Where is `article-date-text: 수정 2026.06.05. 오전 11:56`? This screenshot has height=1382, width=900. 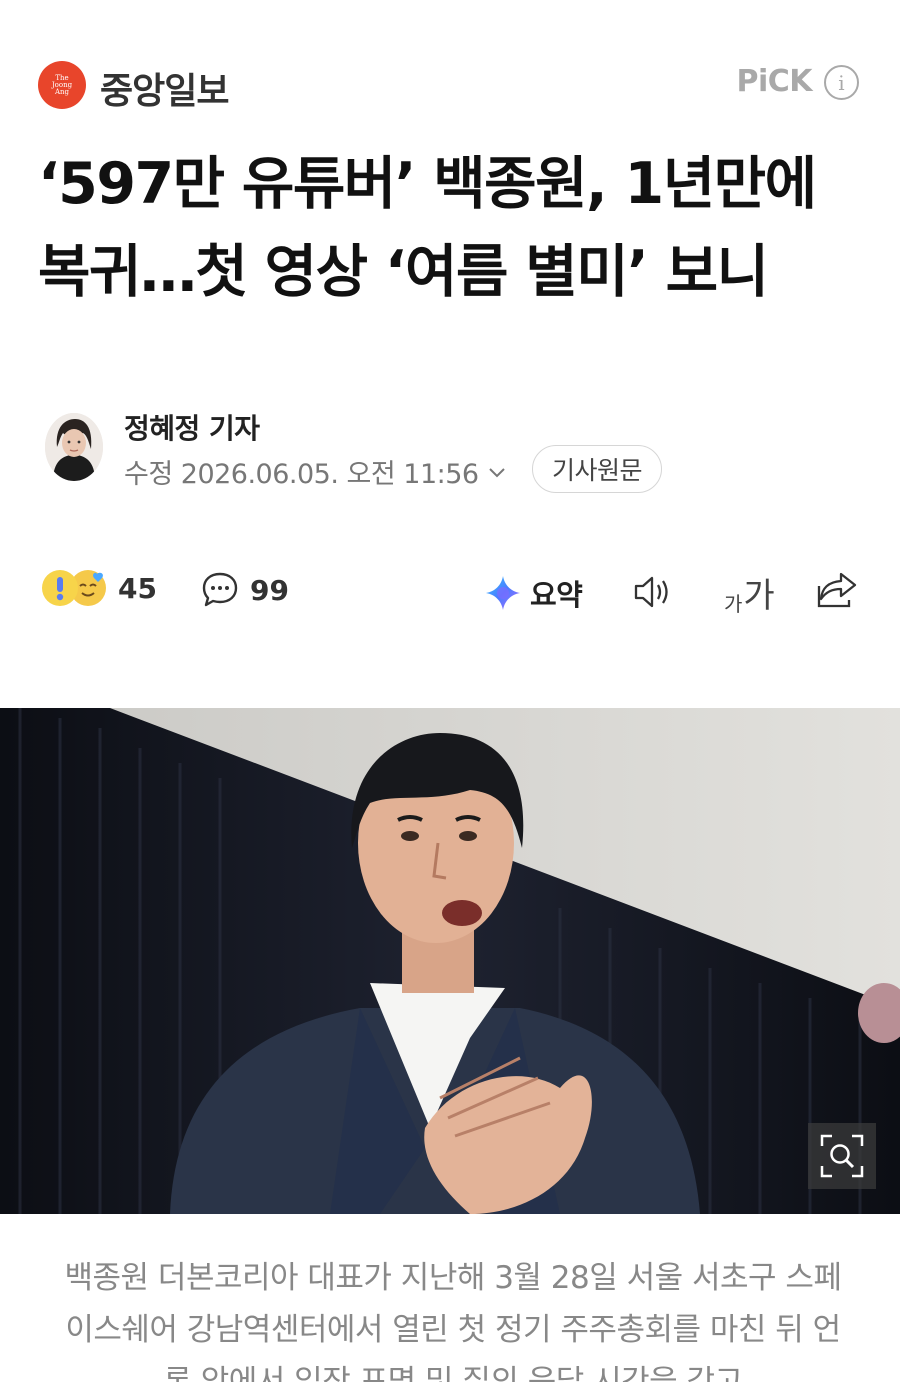 article-date-text: 수정 2026.06.05. 오전 11:56 is located at coordinates (301, 474).